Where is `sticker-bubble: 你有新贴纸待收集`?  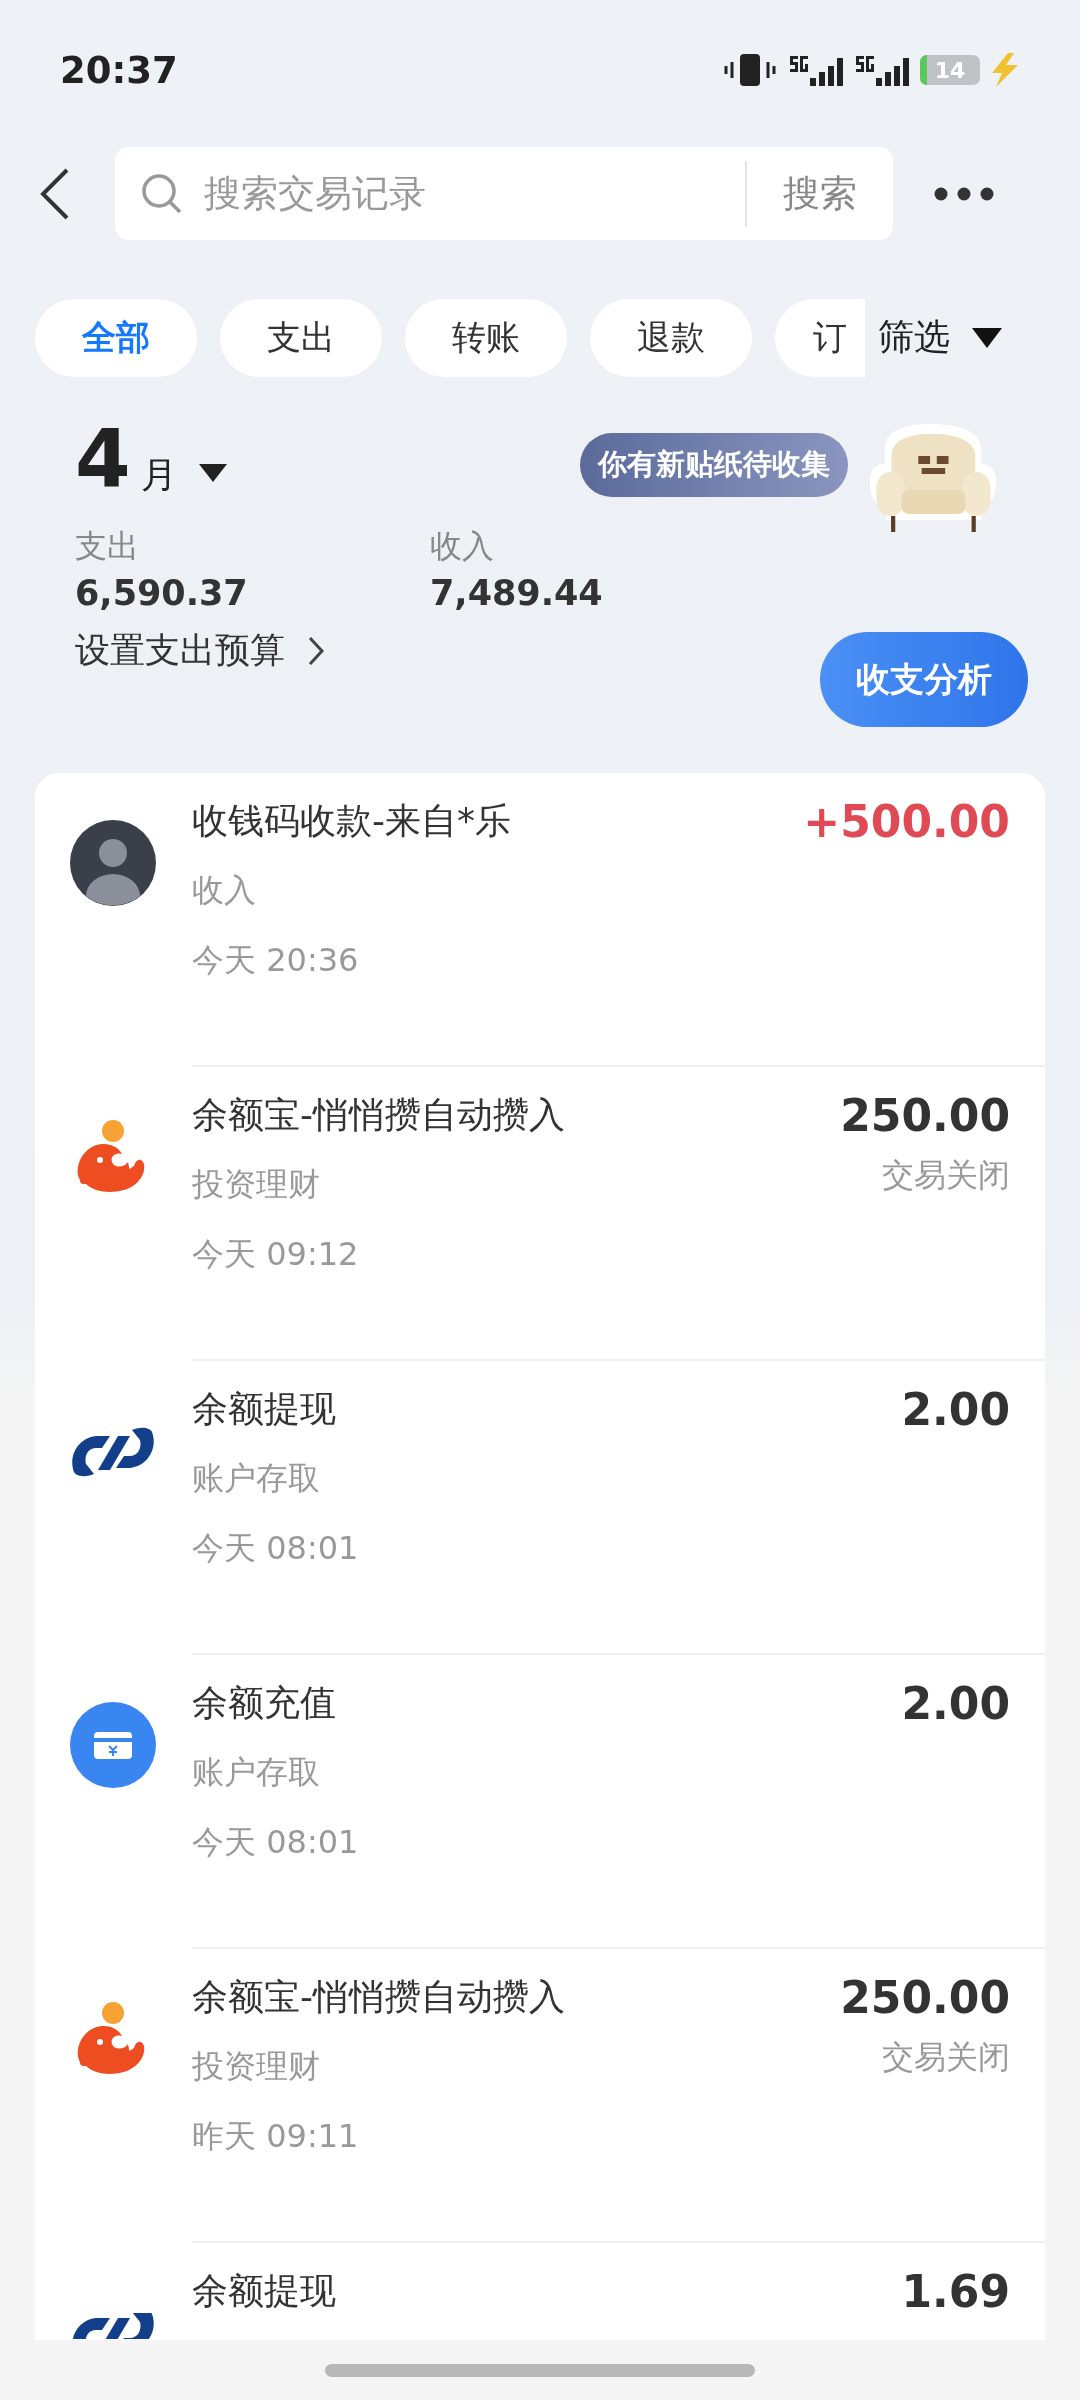
sticker-bubble: 你有新贴纸待收集 is located at coordinates (714, 465).